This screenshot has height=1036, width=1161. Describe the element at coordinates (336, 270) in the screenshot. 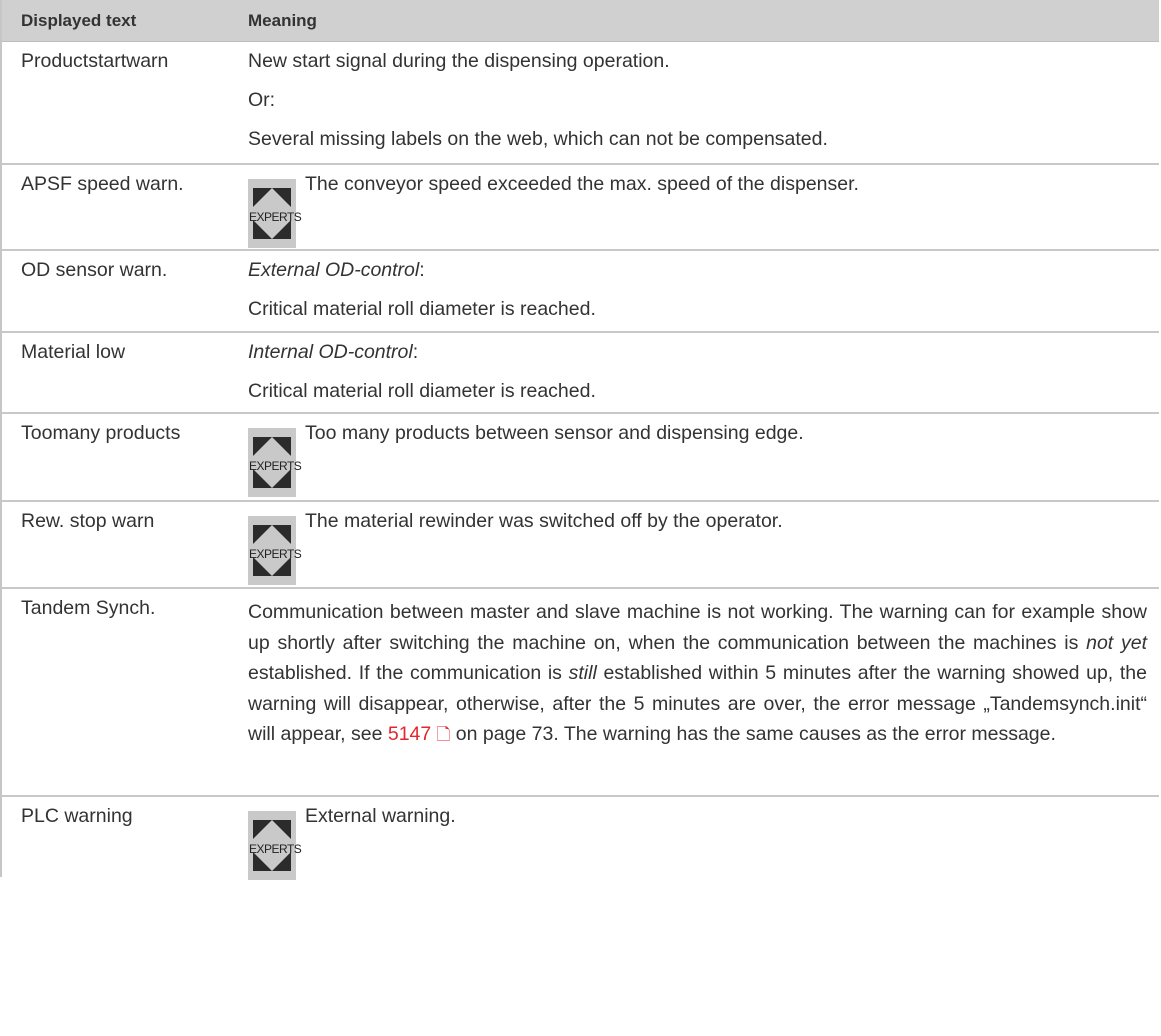

I see `meaning-line: External OD-control:` at that location.